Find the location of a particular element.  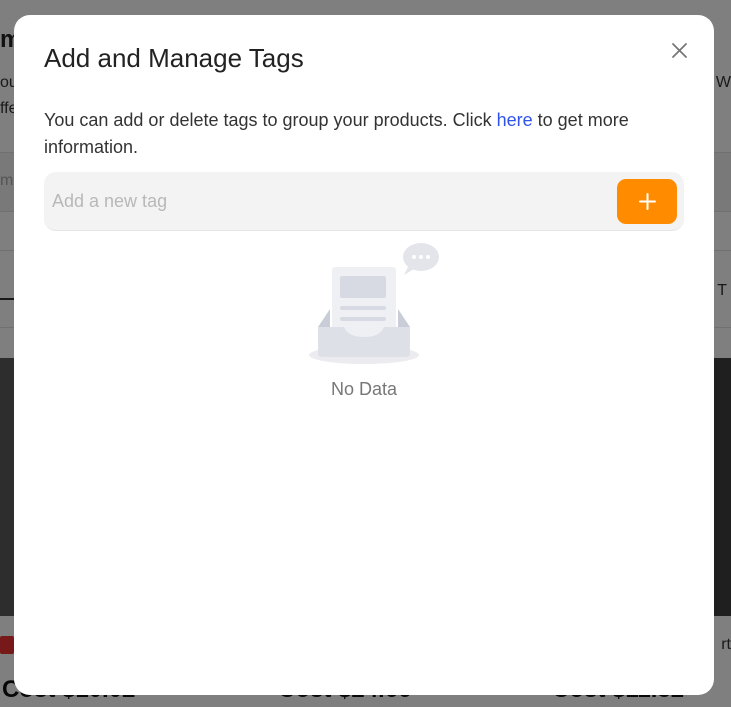

empty-state-text: No Data is located at coordinates (364, 389).